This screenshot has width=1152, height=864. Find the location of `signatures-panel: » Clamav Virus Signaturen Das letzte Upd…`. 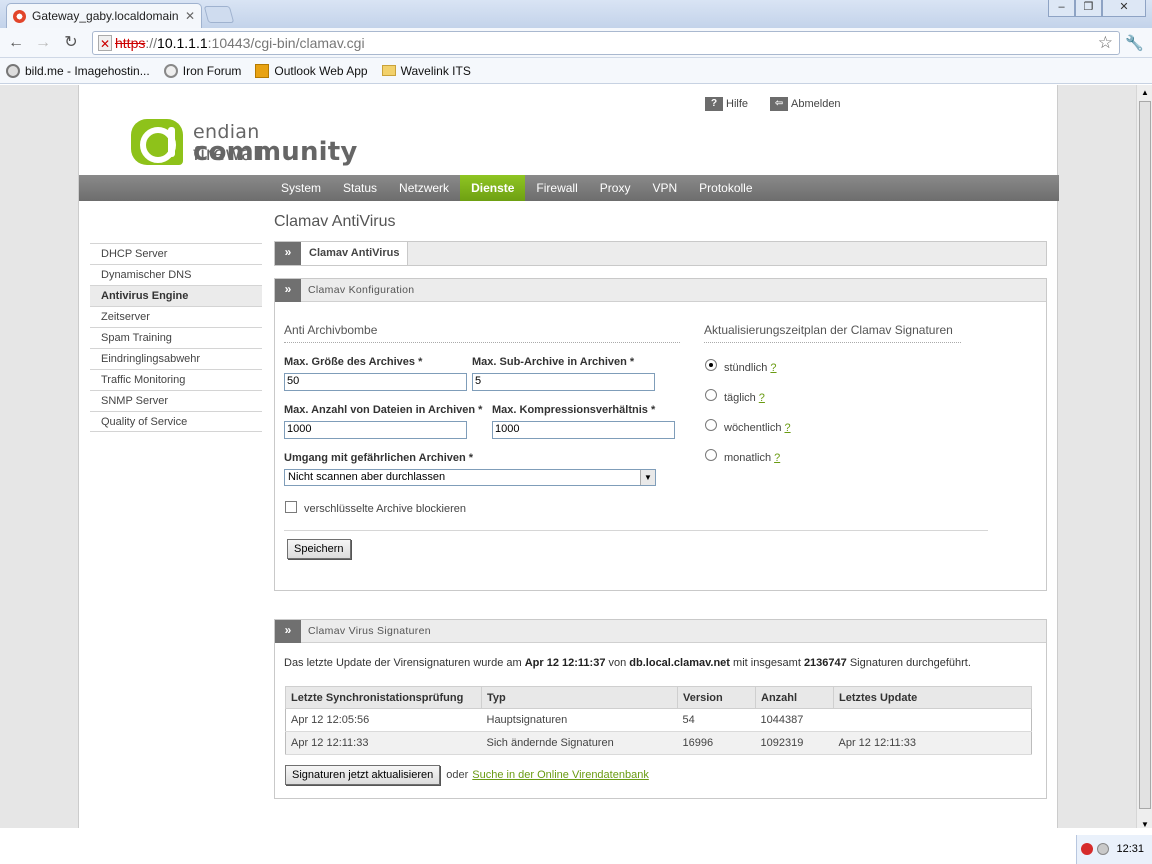

signatures-panel: » Clamav Virus Signaturen Das letzte Upd… is located at coordinates (660, 709).